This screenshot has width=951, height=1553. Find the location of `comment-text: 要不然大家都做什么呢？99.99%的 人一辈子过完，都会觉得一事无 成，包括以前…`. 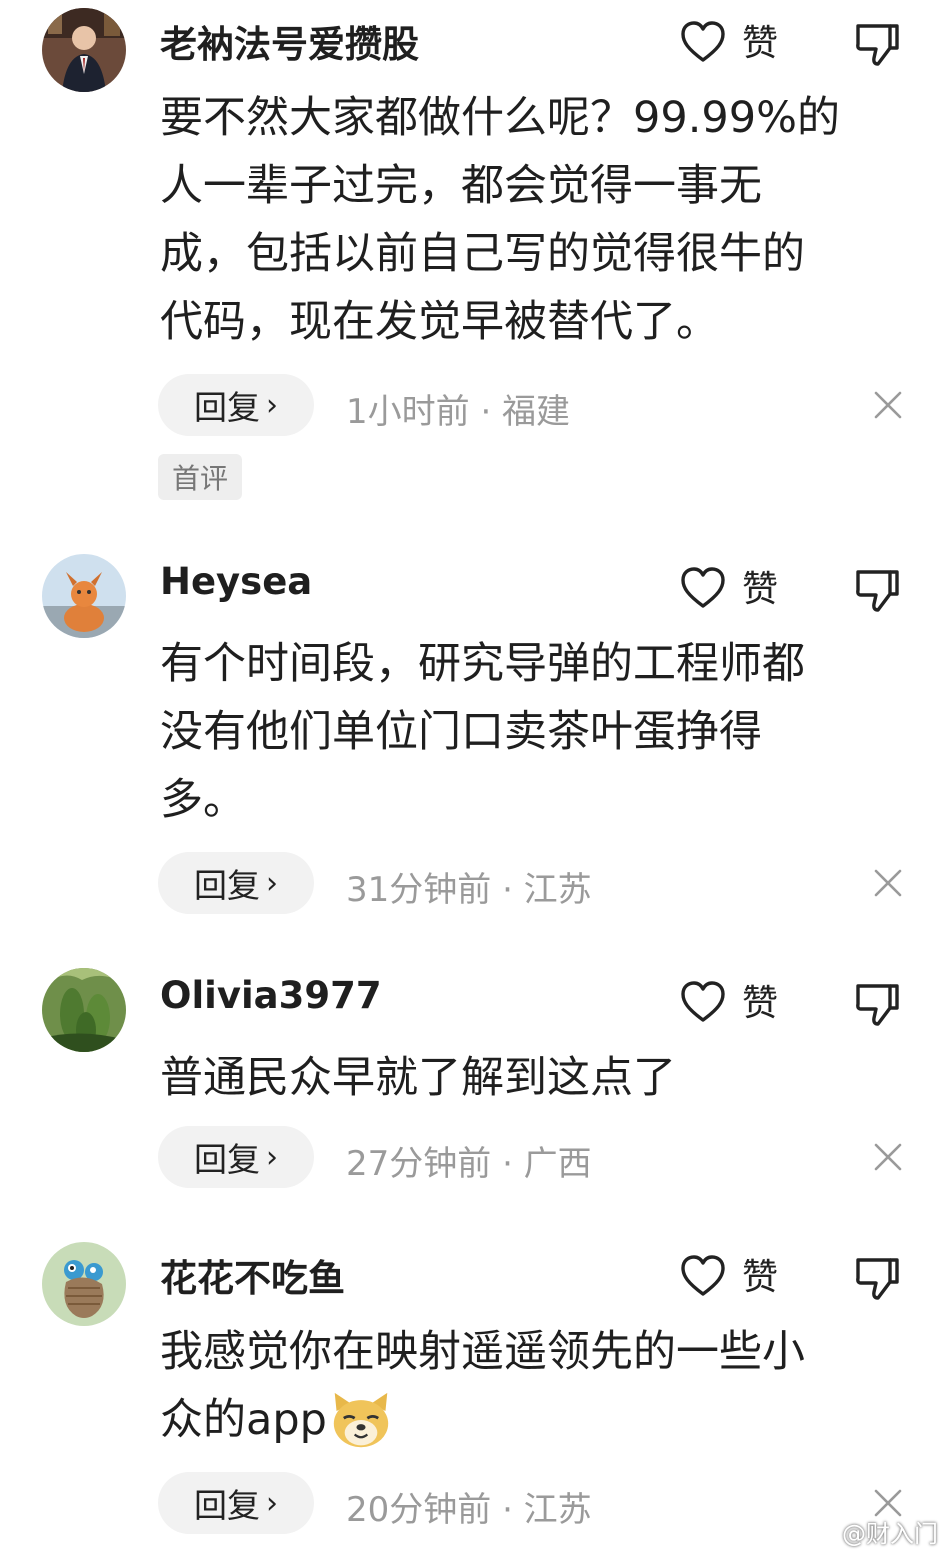

comment-text: 要不然大家都做什么呢？99.99%的 人一辈子过完，都会觉得一事无 成，包括以前… is located at coordinates (525, 220).